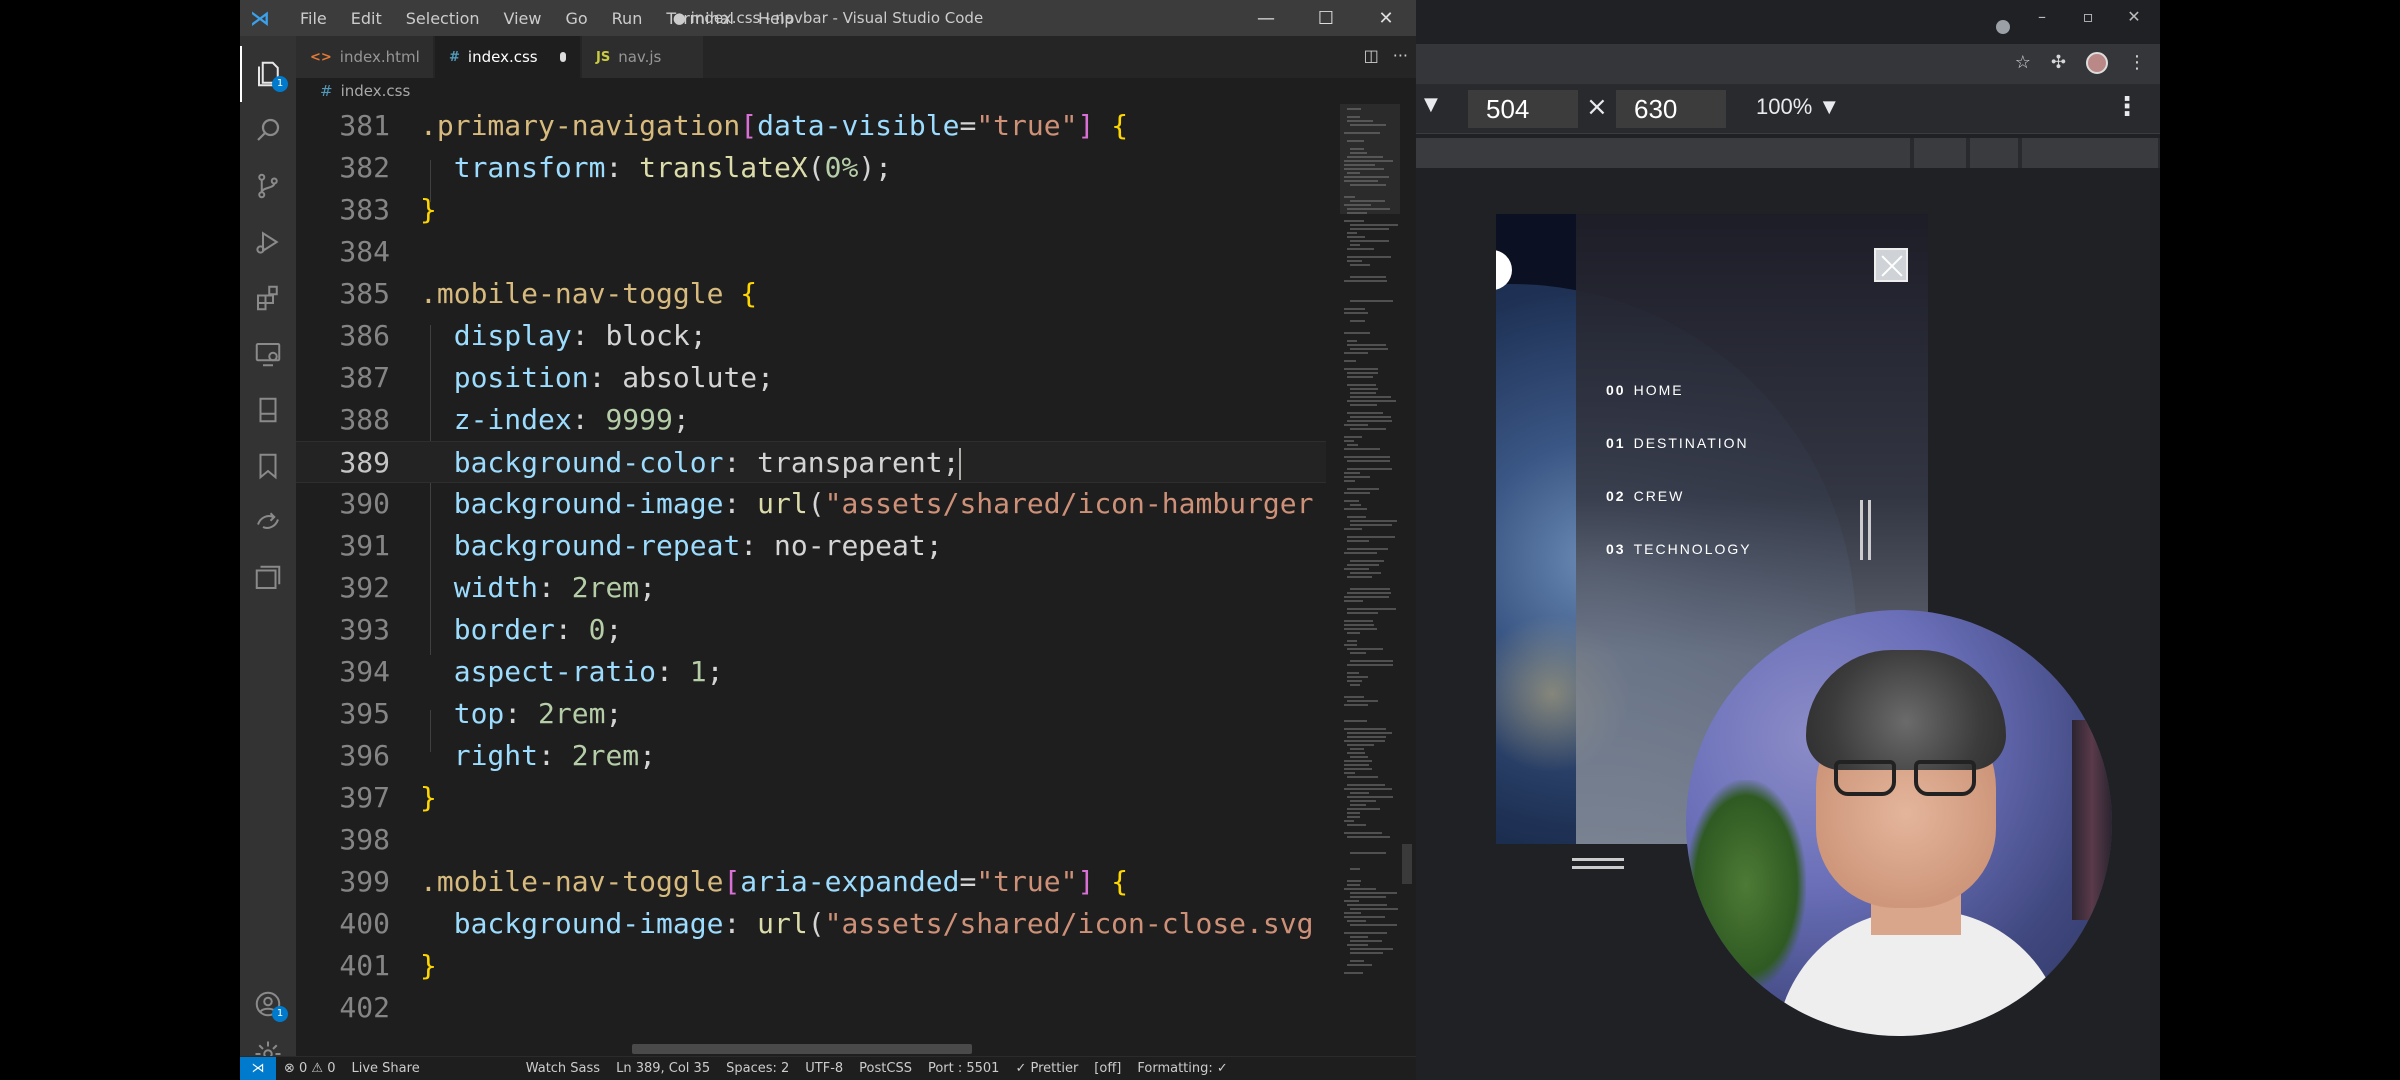 This screenshot has width=2400, height=1080. Describe the element at coordinates (268, 298) in the screenshot. I see `extensions-icon` at that location.